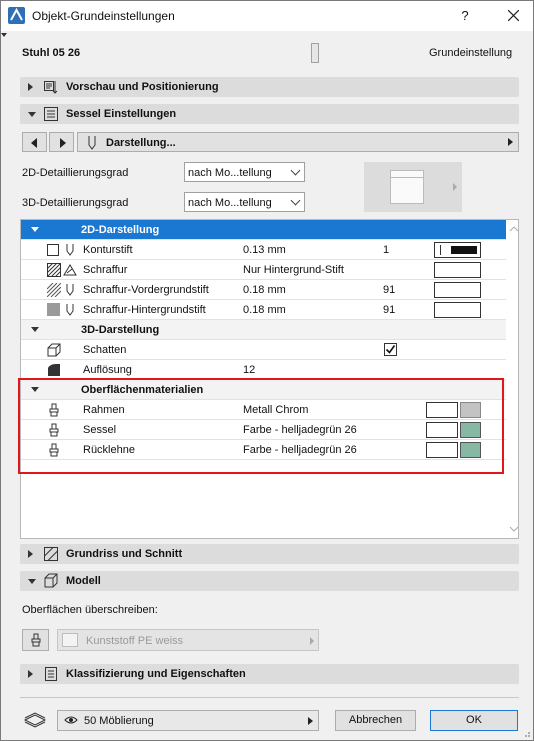  Describe the element at coordinates (75, 173) in the screenshot. I see `detail-2d-label: 2D-Detaillierungsgrad` at that location.